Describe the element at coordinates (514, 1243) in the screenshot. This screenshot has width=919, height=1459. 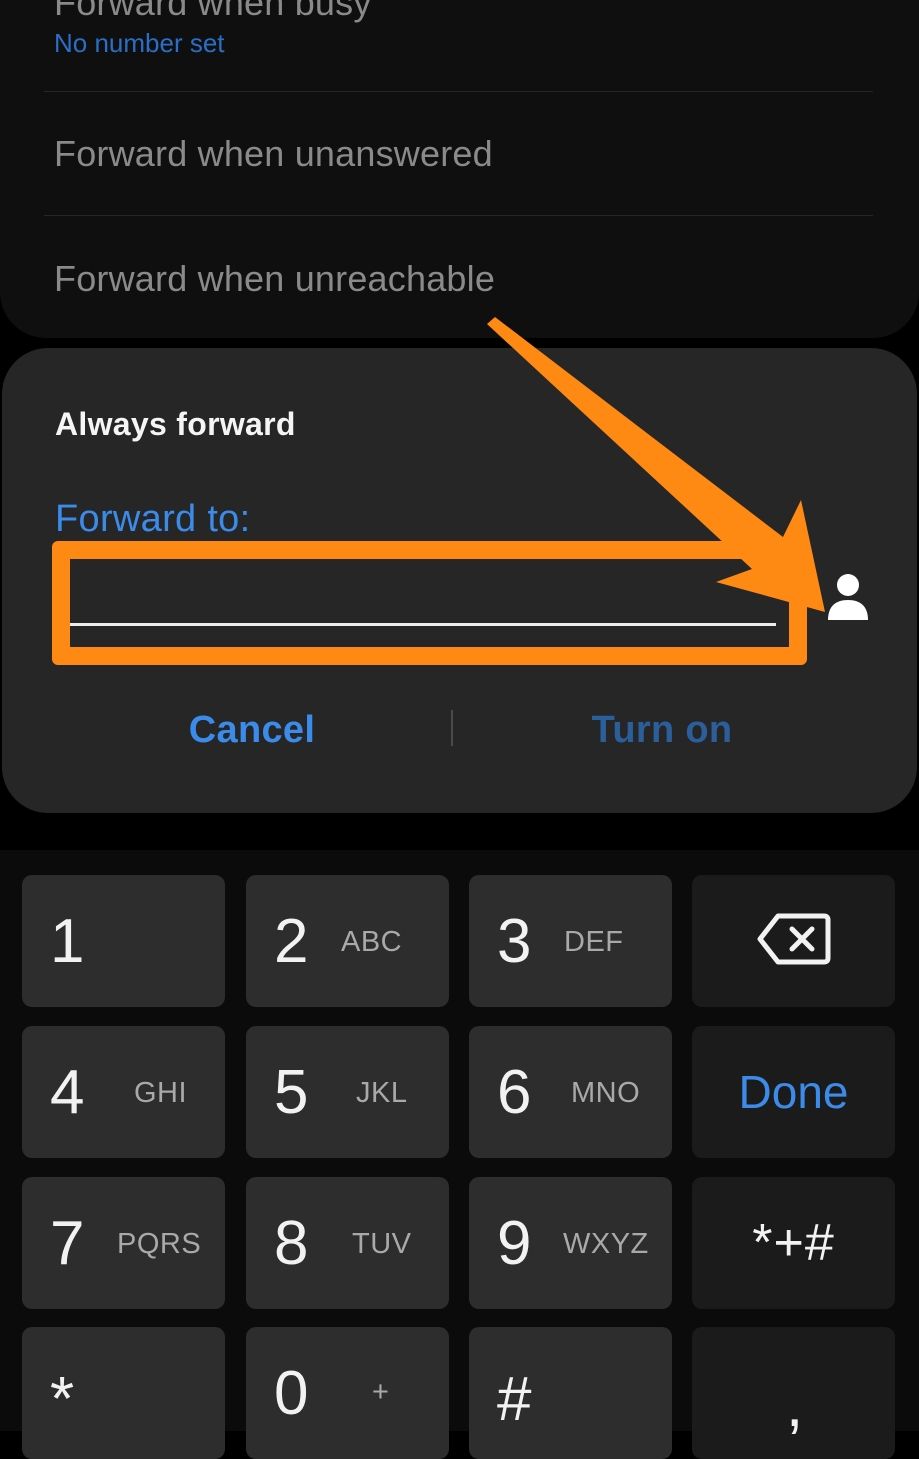
I see `key-digit: 9` at that location.